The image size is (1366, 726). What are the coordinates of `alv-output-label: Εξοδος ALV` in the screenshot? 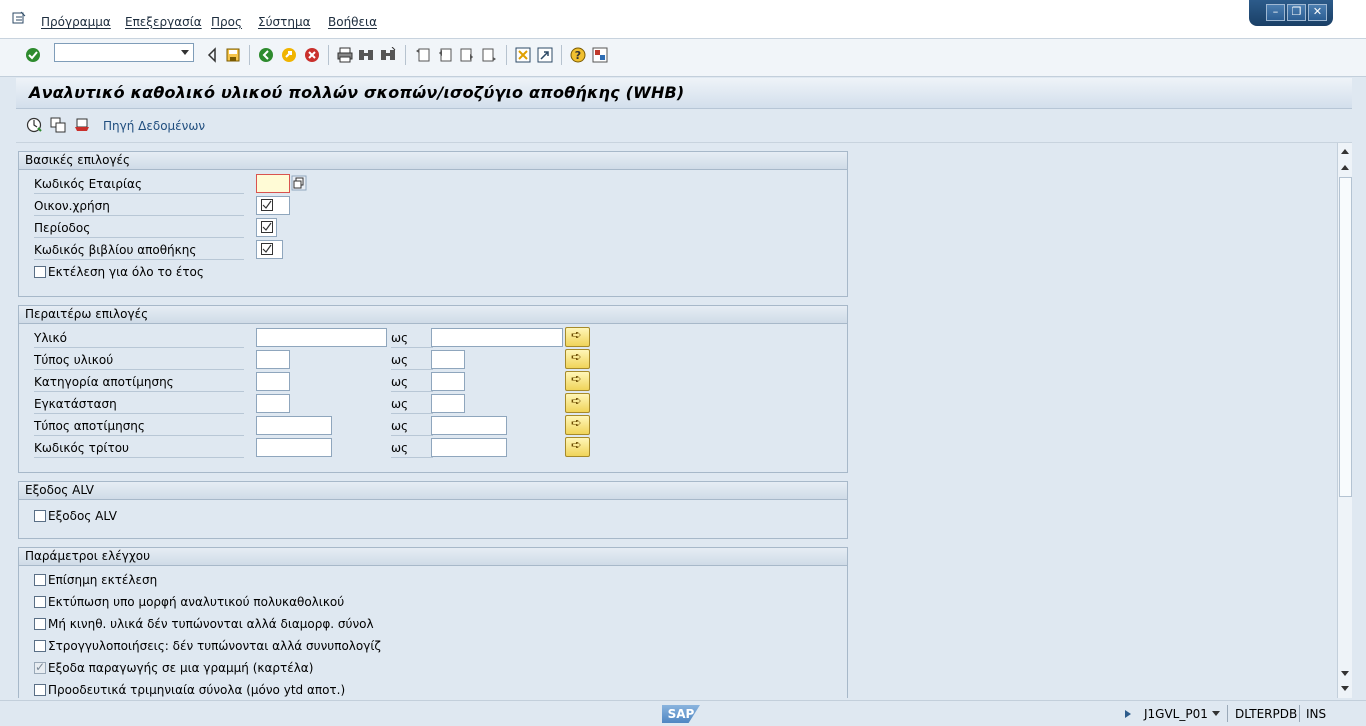 It's located at (82, 516).